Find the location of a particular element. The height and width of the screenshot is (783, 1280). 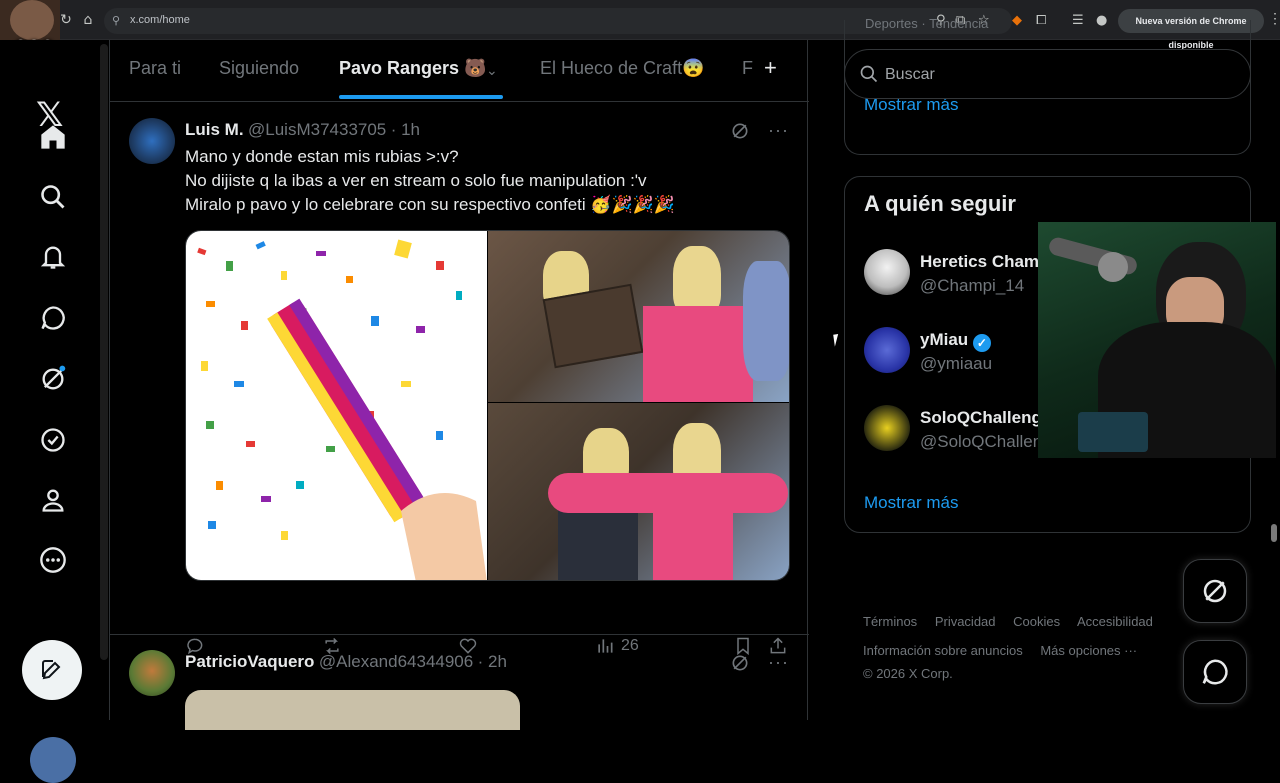

tweet-author-handle: @Alexand64344906 is located at coordinates (396, 661).